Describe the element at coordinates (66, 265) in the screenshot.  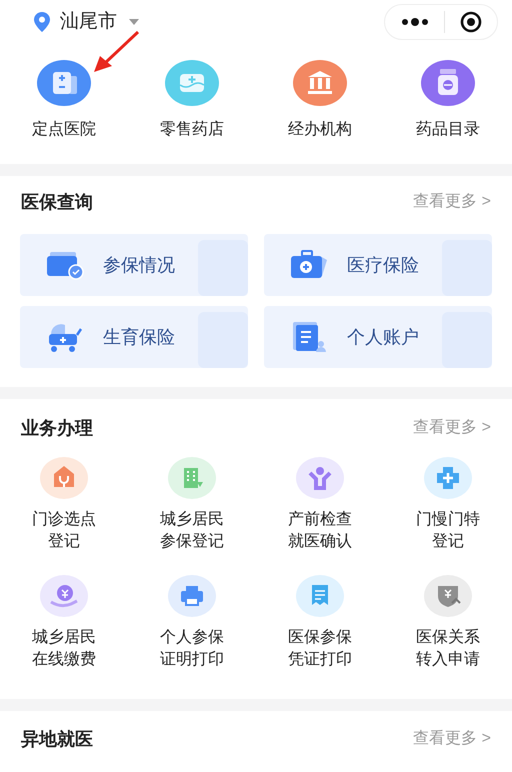
I see `insurance-card-icon` at that location.